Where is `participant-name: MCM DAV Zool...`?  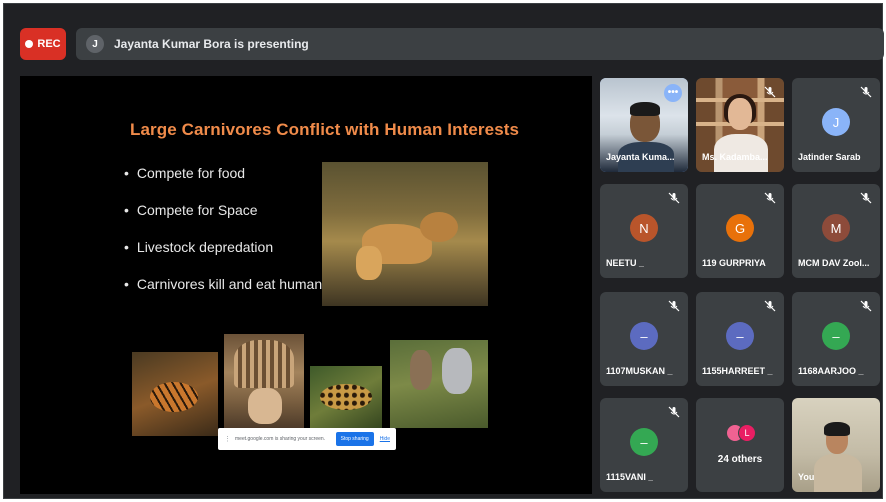
participant-name: MCM DAV Zool... is located at coordinates (834, 263).